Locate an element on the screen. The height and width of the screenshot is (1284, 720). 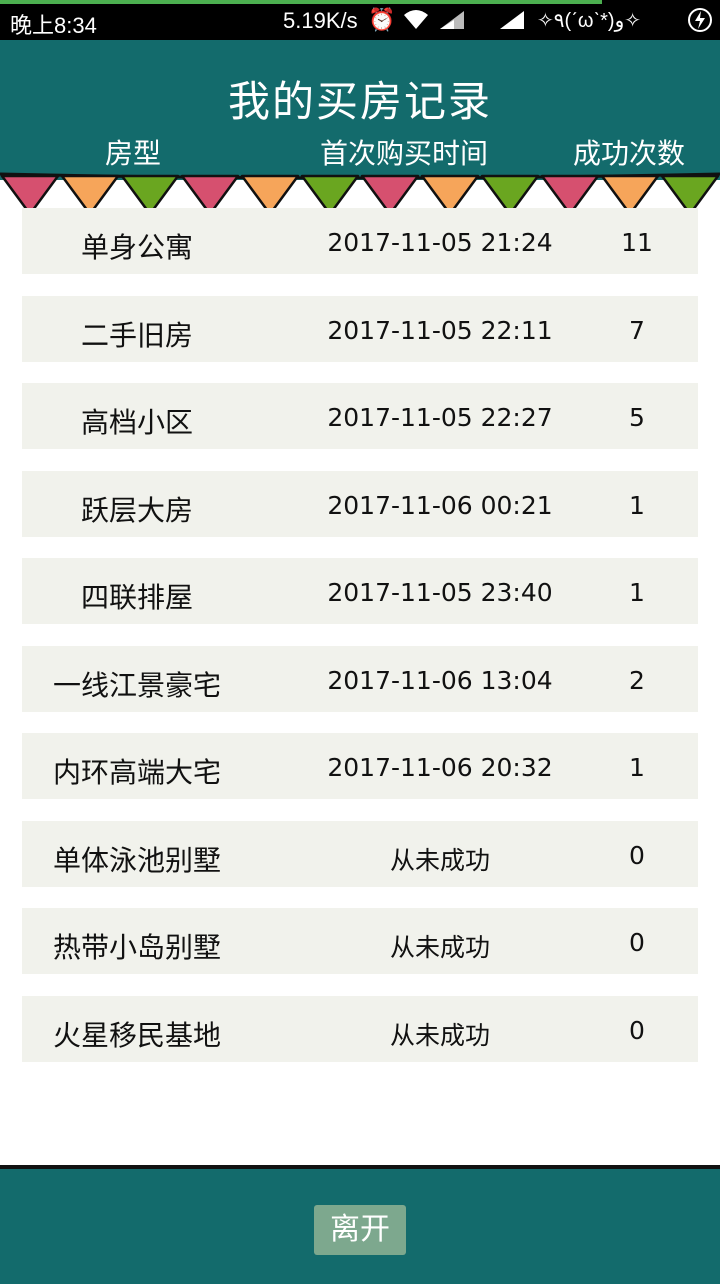
house-type-label: 四联排屋 is located at coordinates (136, 597).